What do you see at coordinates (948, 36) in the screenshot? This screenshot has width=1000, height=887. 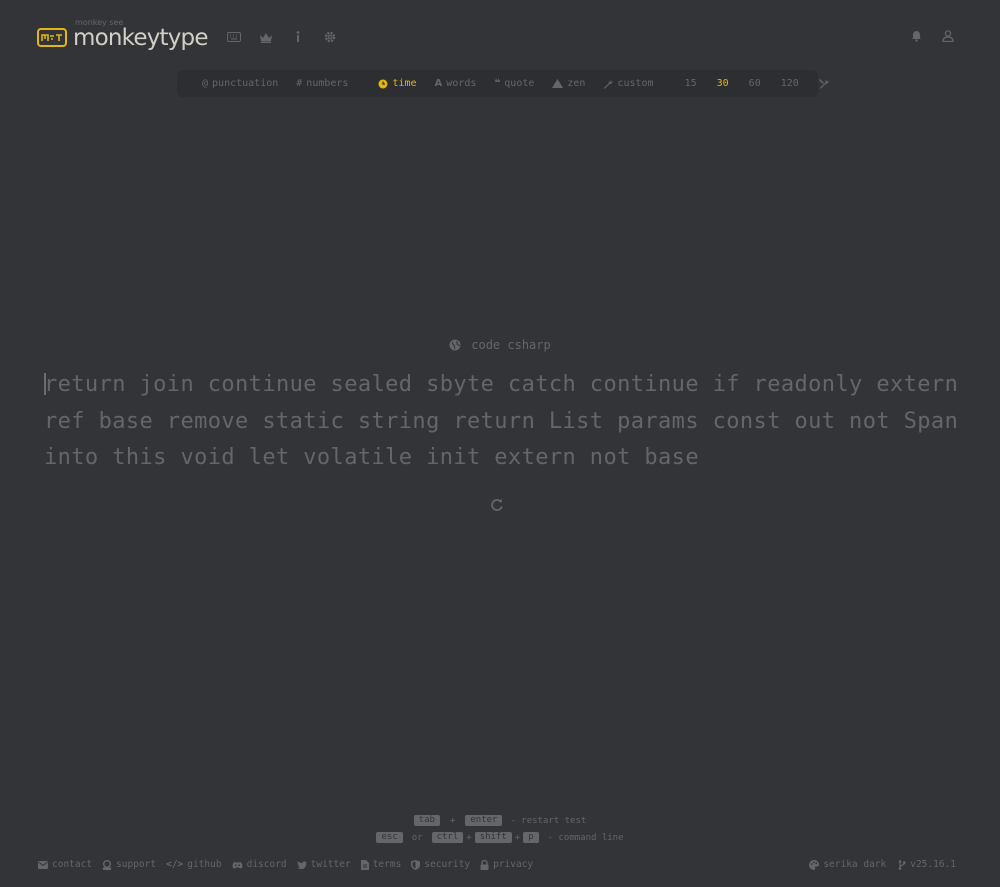 I see `user-icon` at bounding box center [948, 36].